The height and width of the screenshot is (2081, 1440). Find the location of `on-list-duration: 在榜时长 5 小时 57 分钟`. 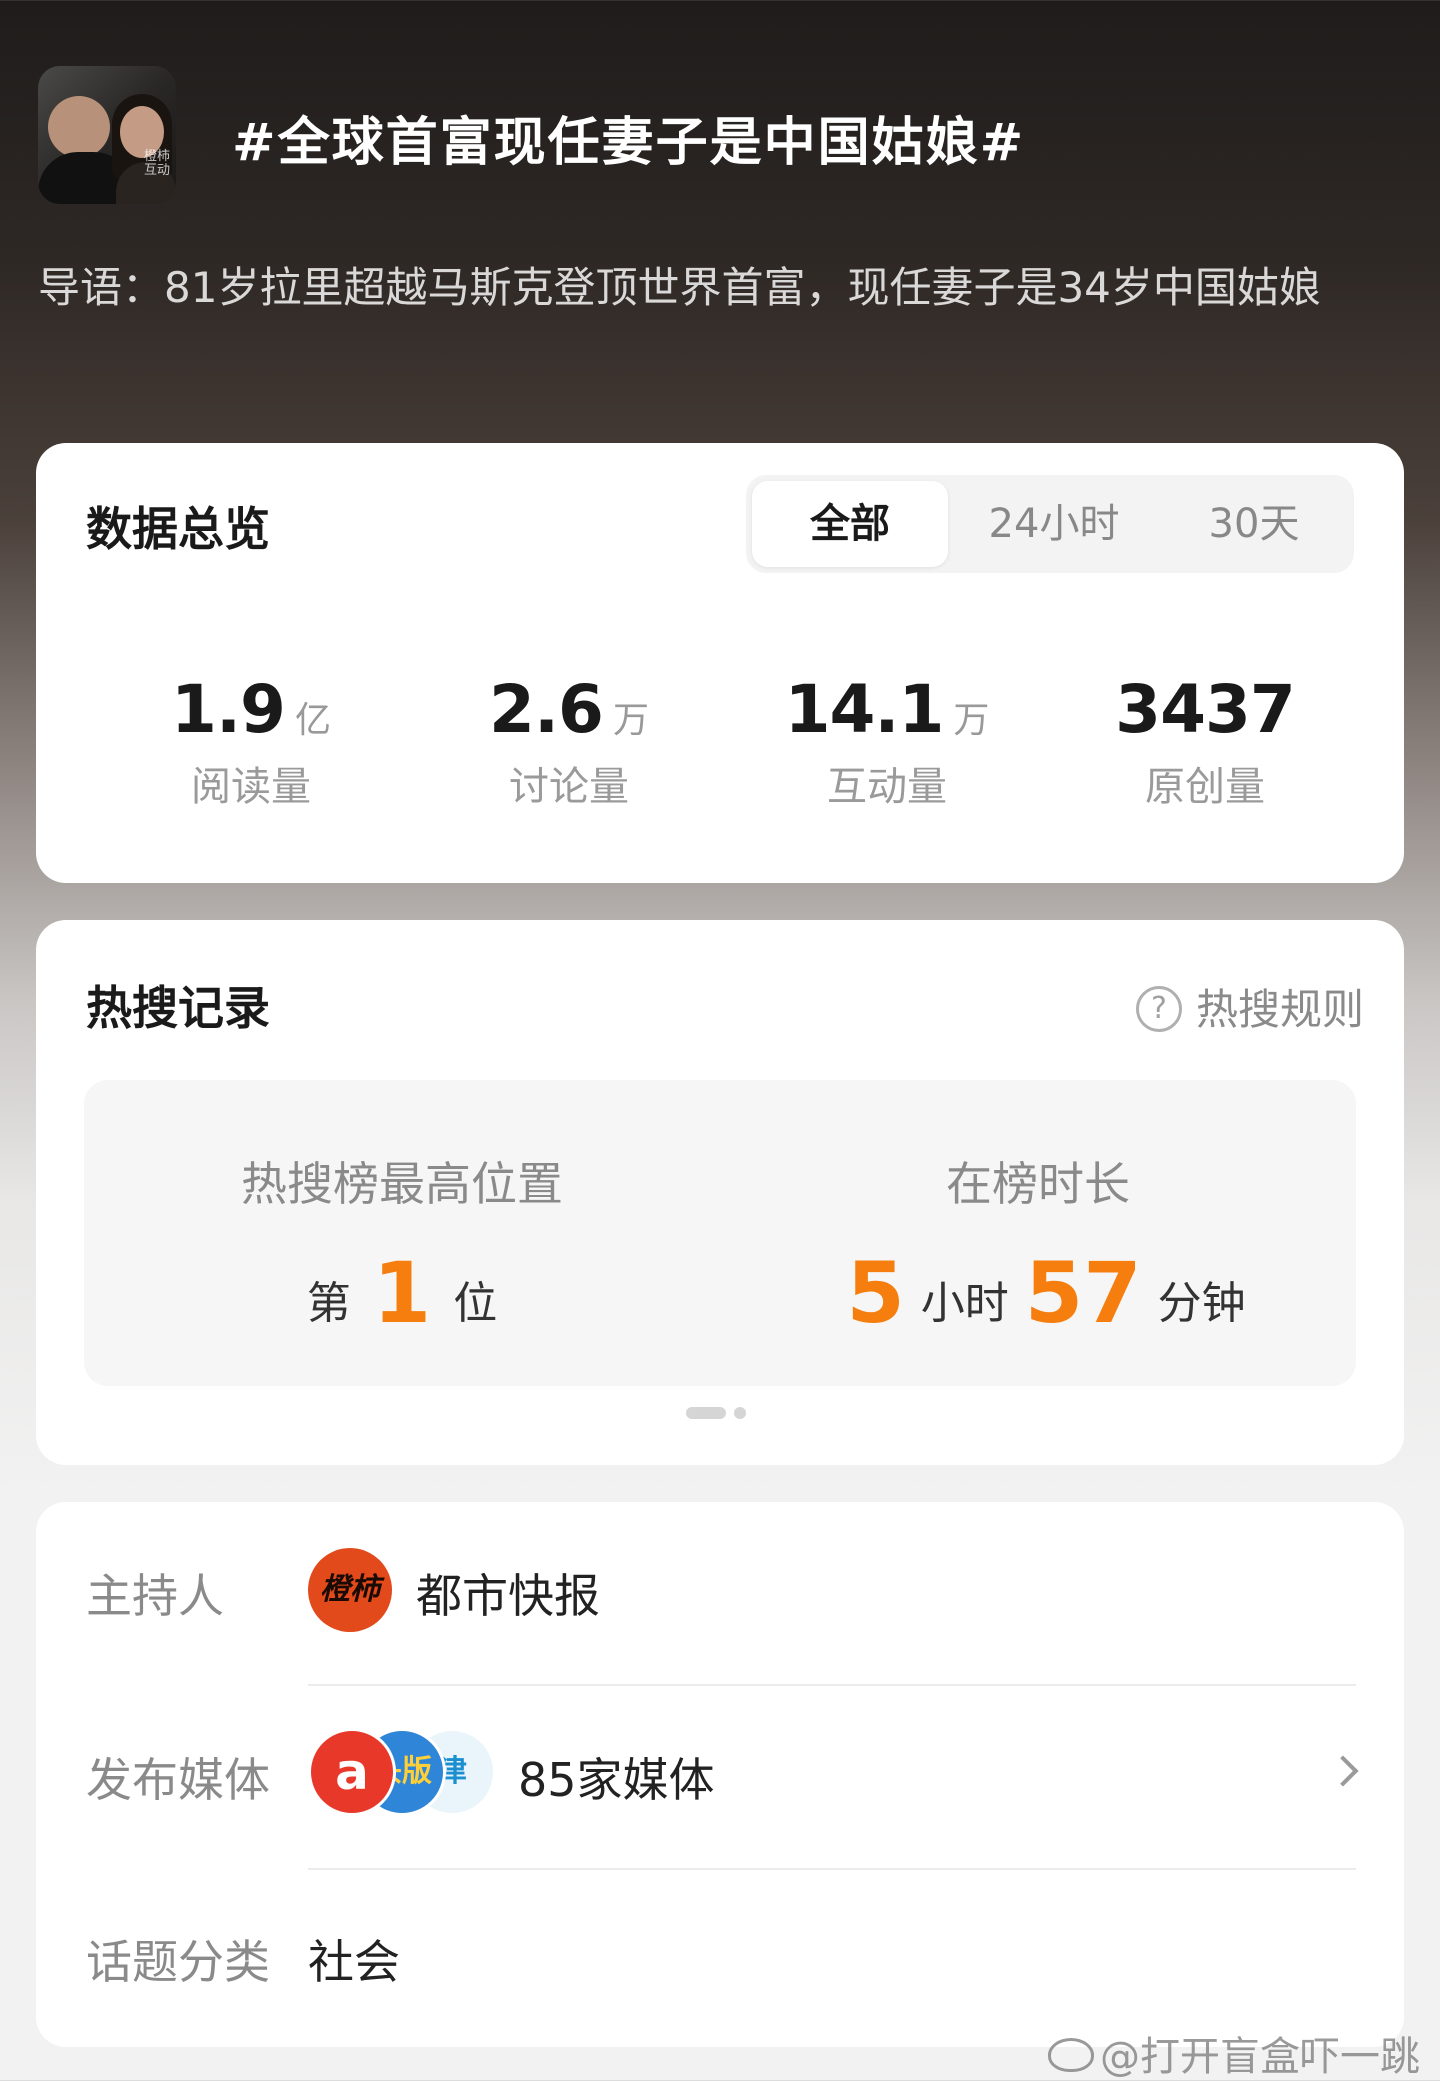

on-list-duration: 在榜时长 5 小时 57 分钟 is located at coordinates (1038, 1245).